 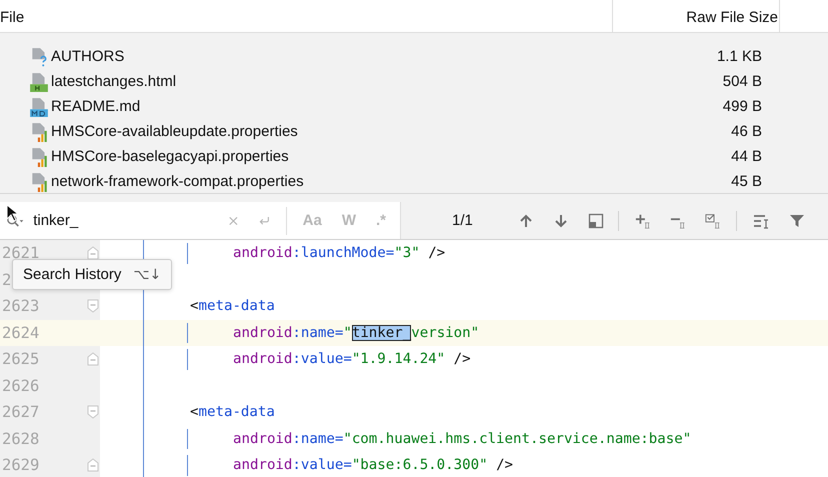 What do you see at coordinates (21, 385) in the screenshot?
I see `line-number: 2626` at bounding box center [21, 385].